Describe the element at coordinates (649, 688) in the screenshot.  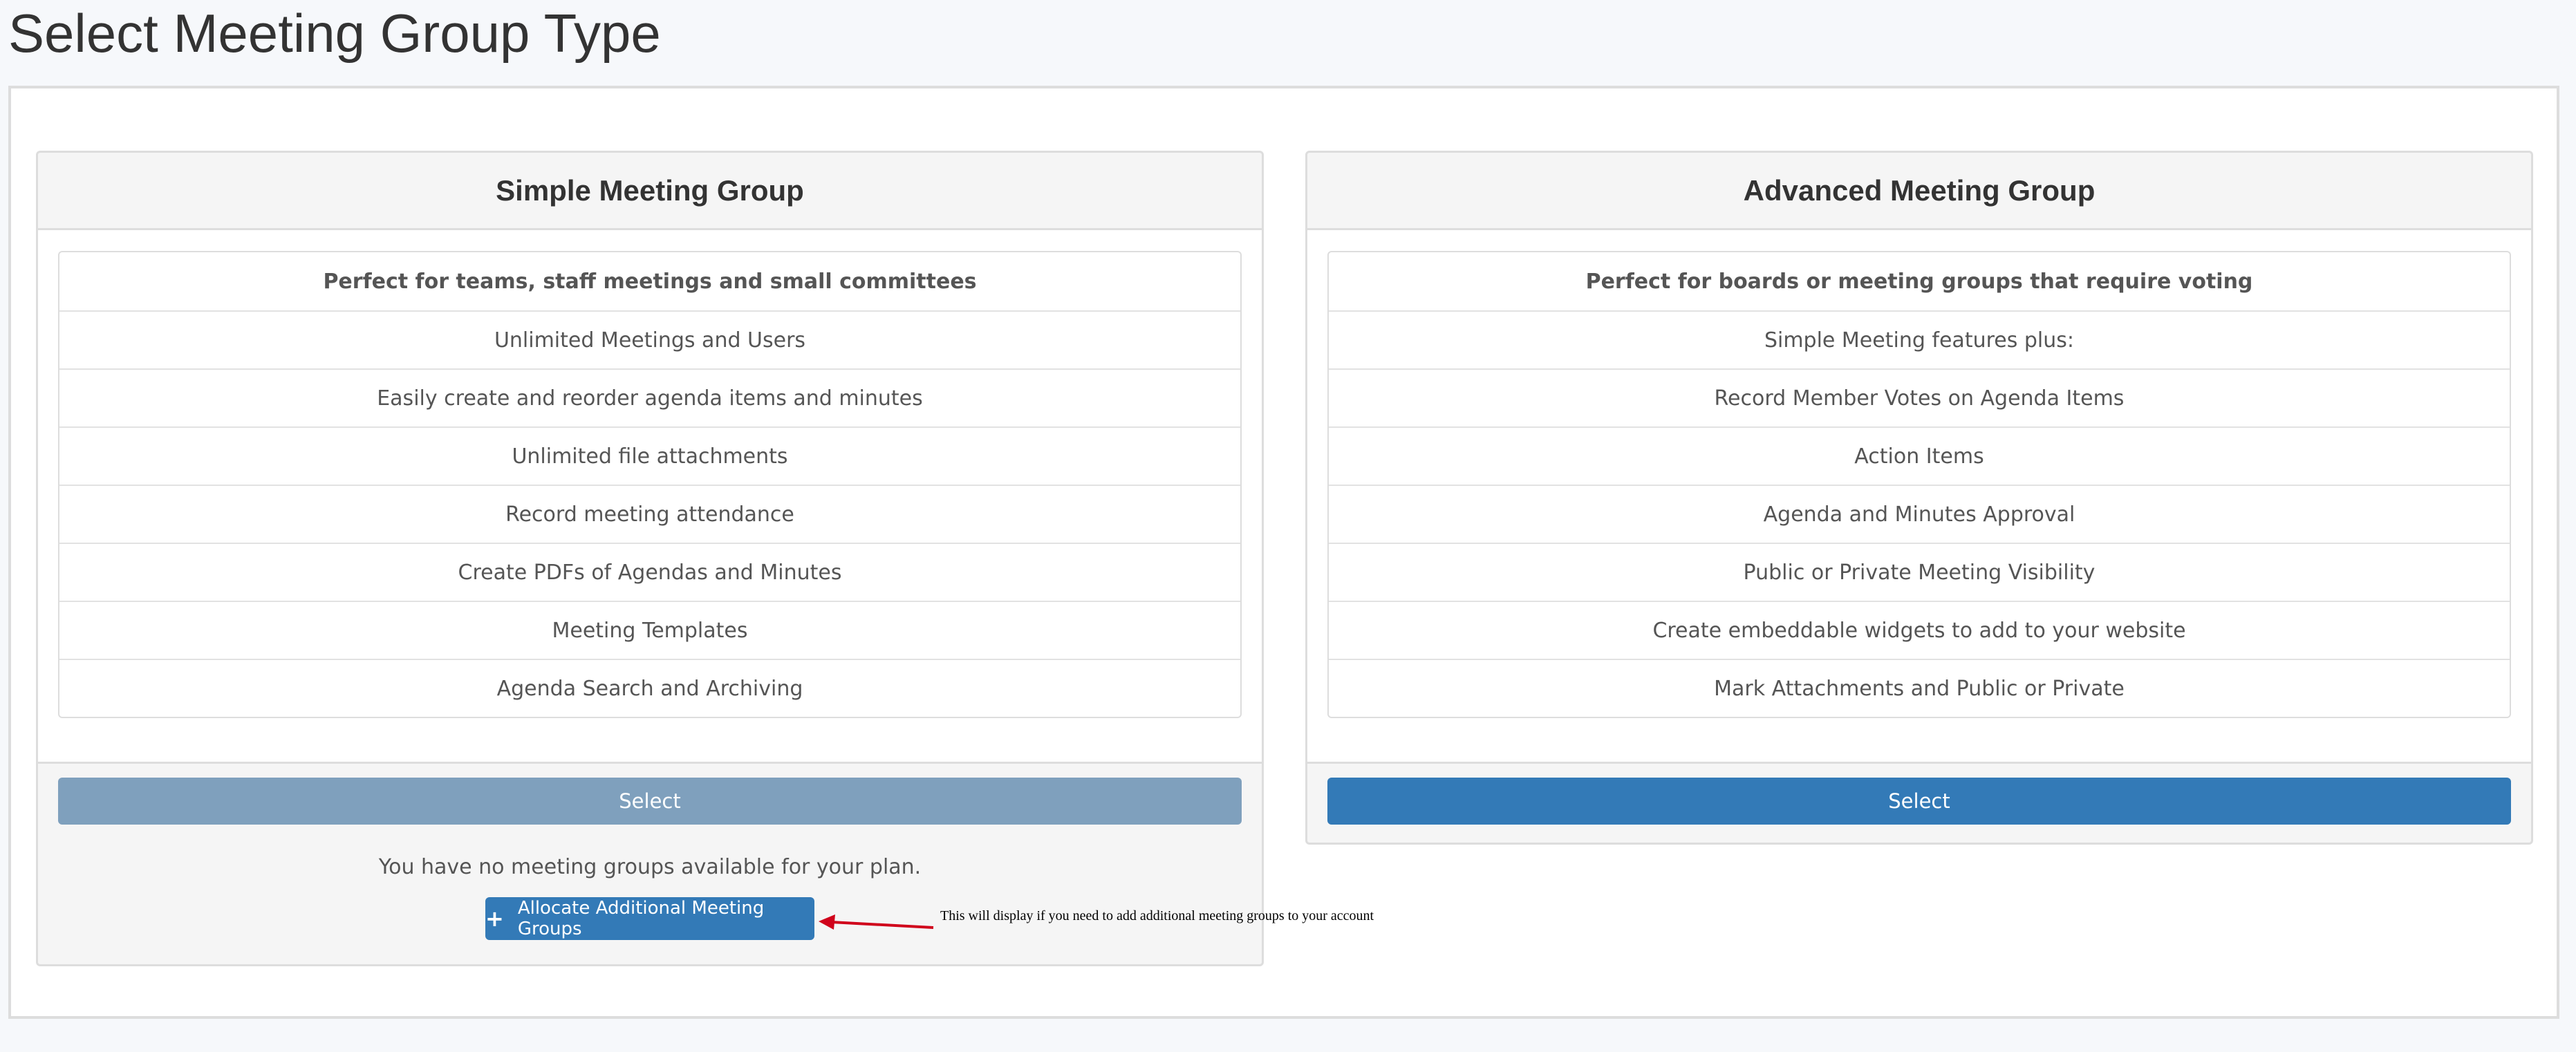
I see `simple-feature-item: Agenda Search and Archiving` at that location.